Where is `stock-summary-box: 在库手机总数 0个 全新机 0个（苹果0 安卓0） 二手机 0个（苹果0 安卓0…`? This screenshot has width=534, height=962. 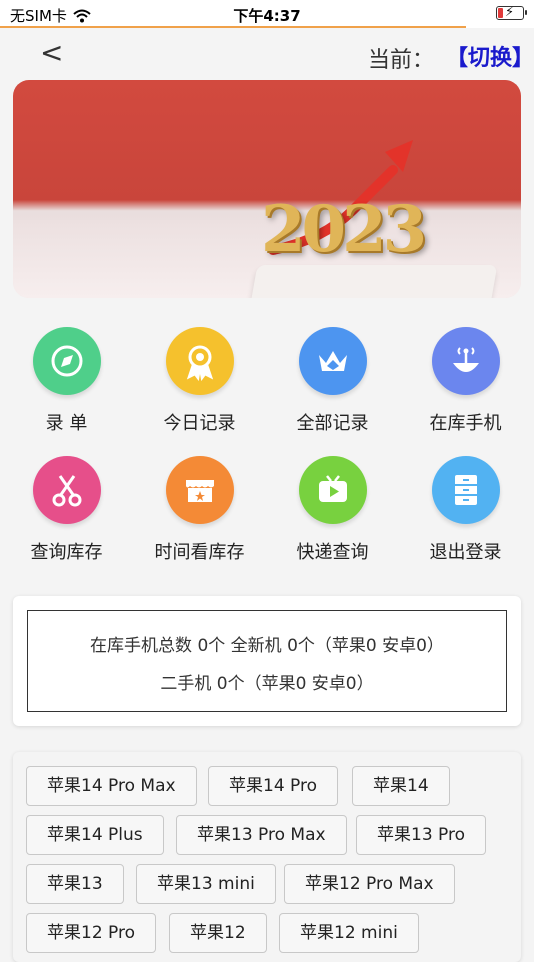
stock-summary-box: 在库手机总数 0个 全新机 0个（苹果0 安卓0） 二手机 0个（苹果0 安卓0… is located at coordinates (267, 661).